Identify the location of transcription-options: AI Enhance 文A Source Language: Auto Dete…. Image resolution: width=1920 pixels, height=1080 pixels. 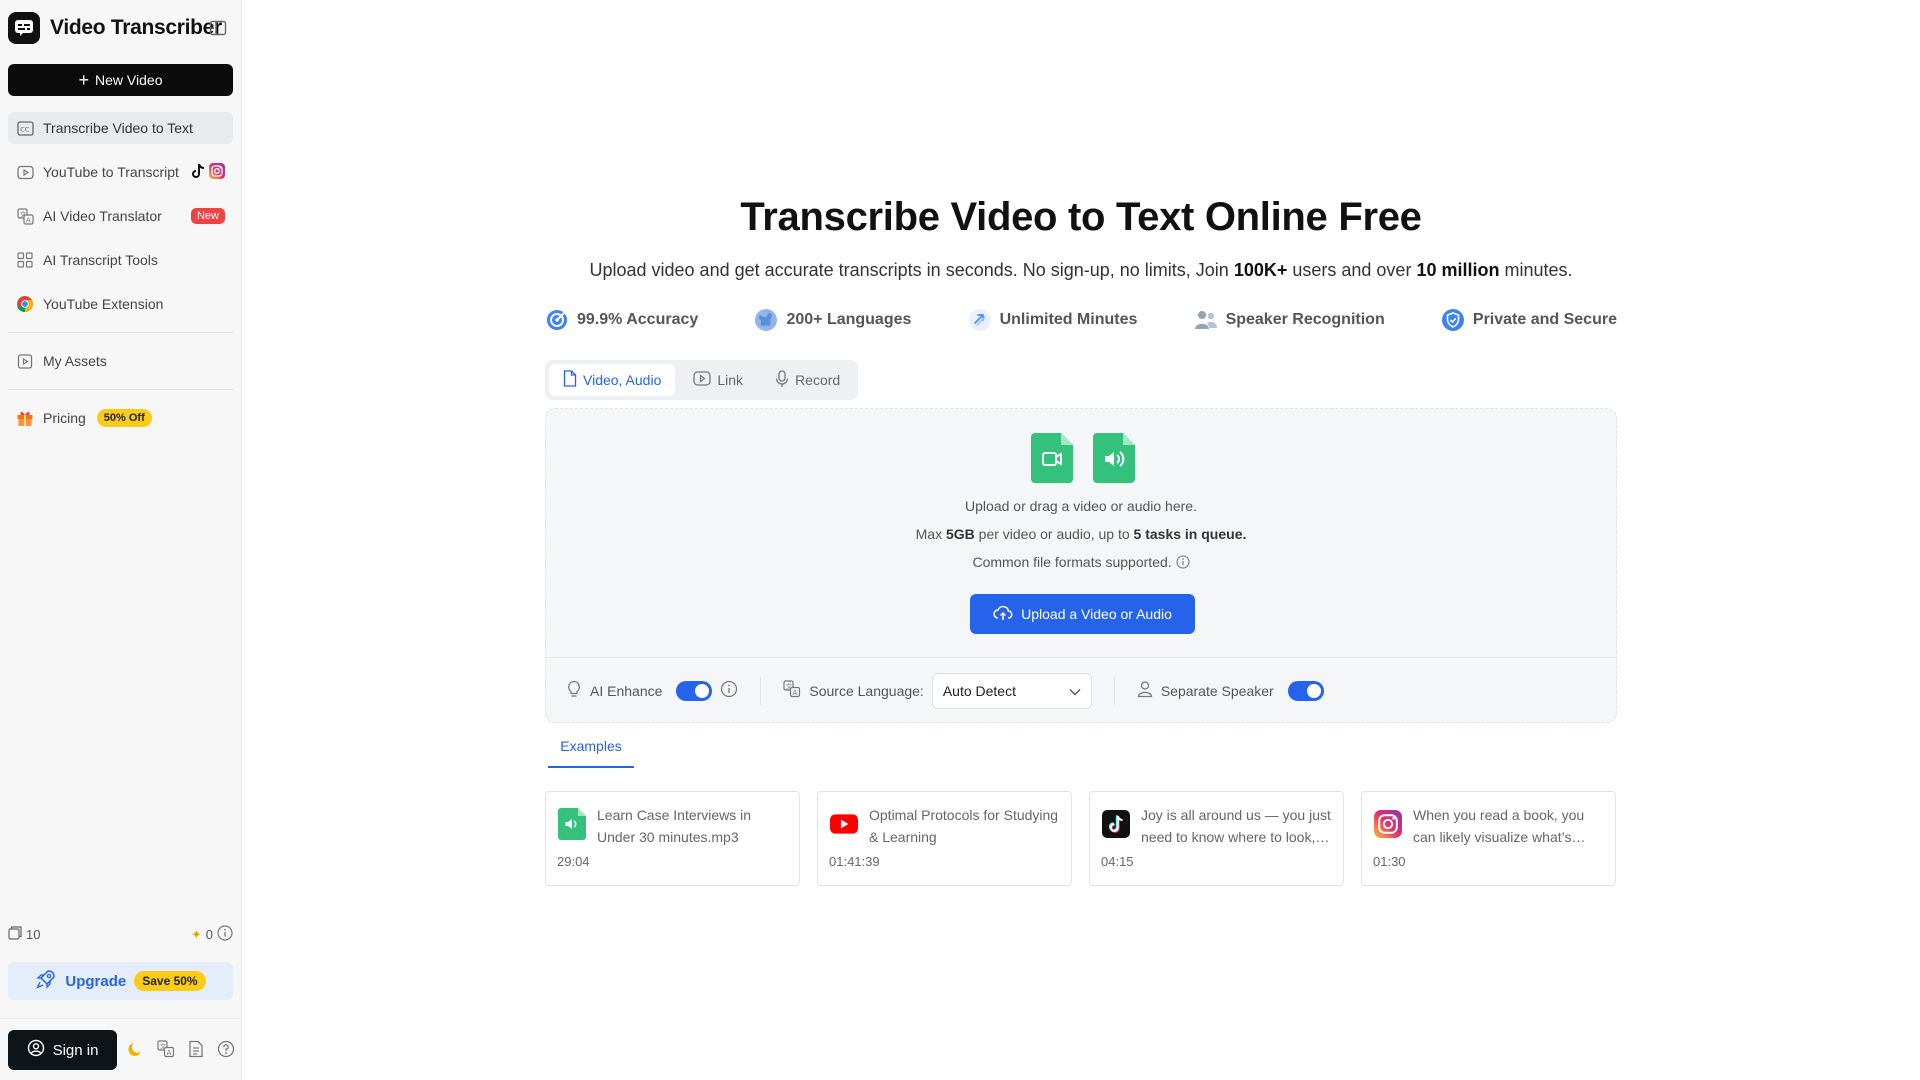
(1081, 690).